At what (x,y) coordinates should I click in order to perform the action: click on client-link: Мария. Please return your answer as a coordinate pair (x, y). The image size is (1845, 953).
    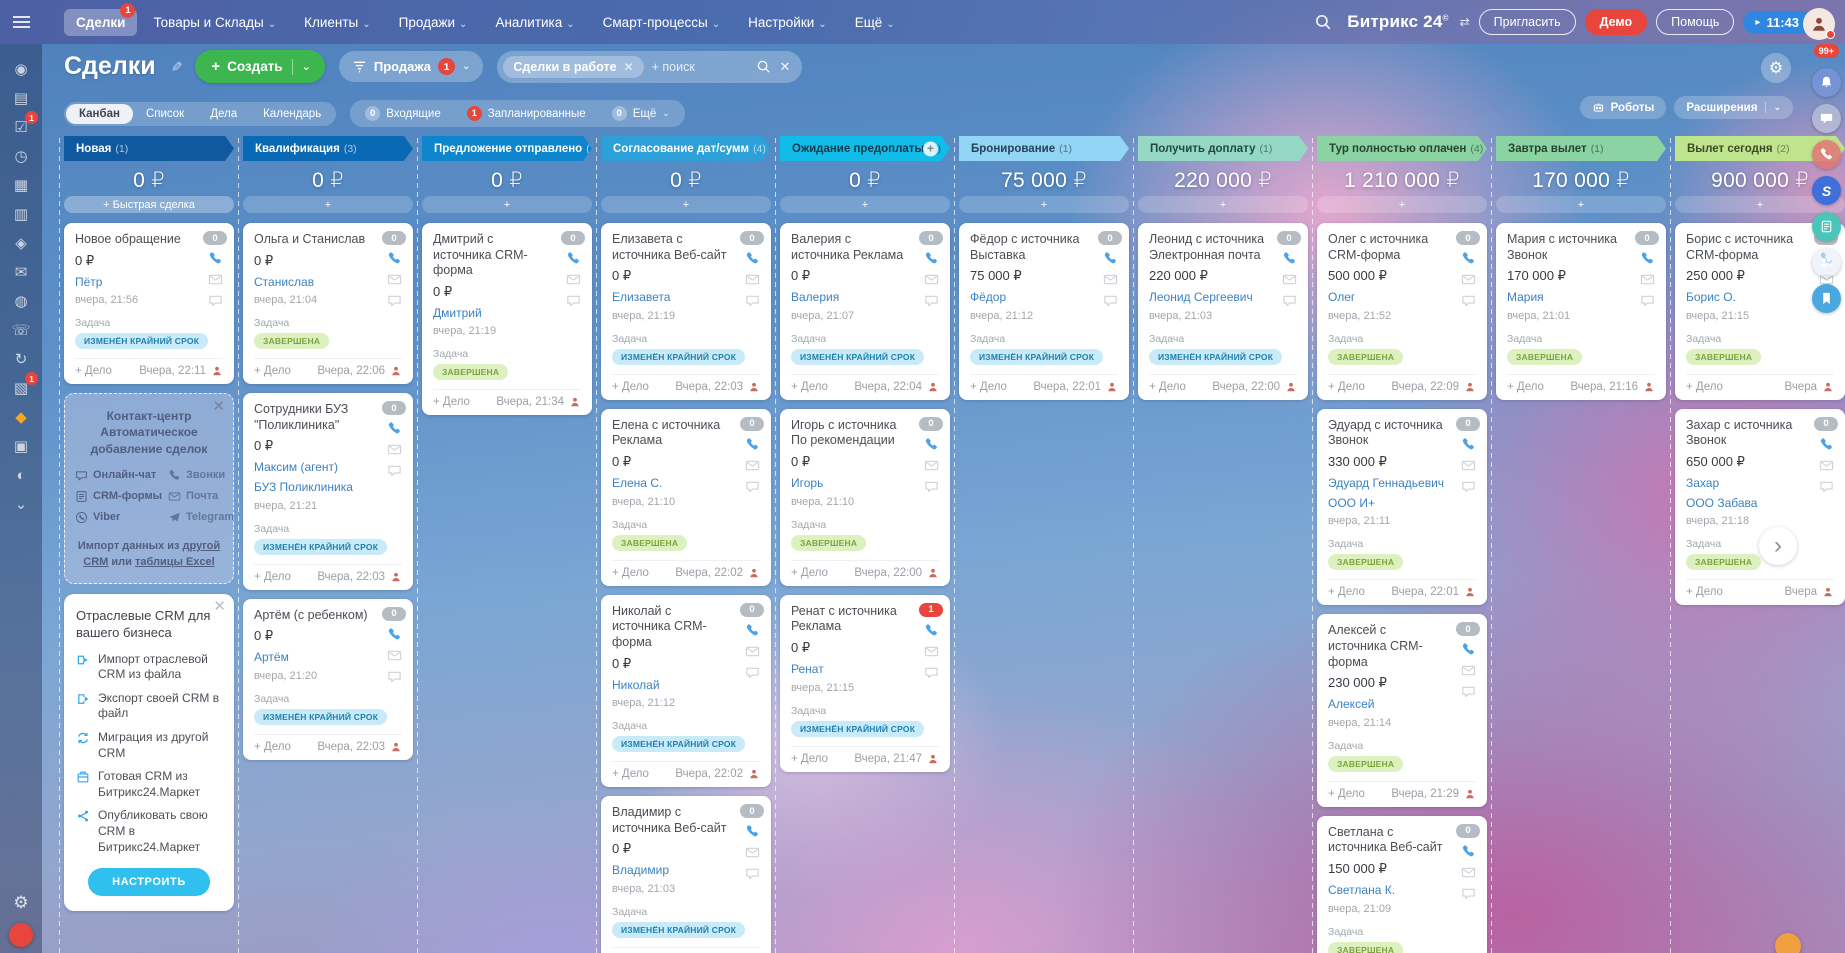
    Looking at the image, I should click on (1581, 298).